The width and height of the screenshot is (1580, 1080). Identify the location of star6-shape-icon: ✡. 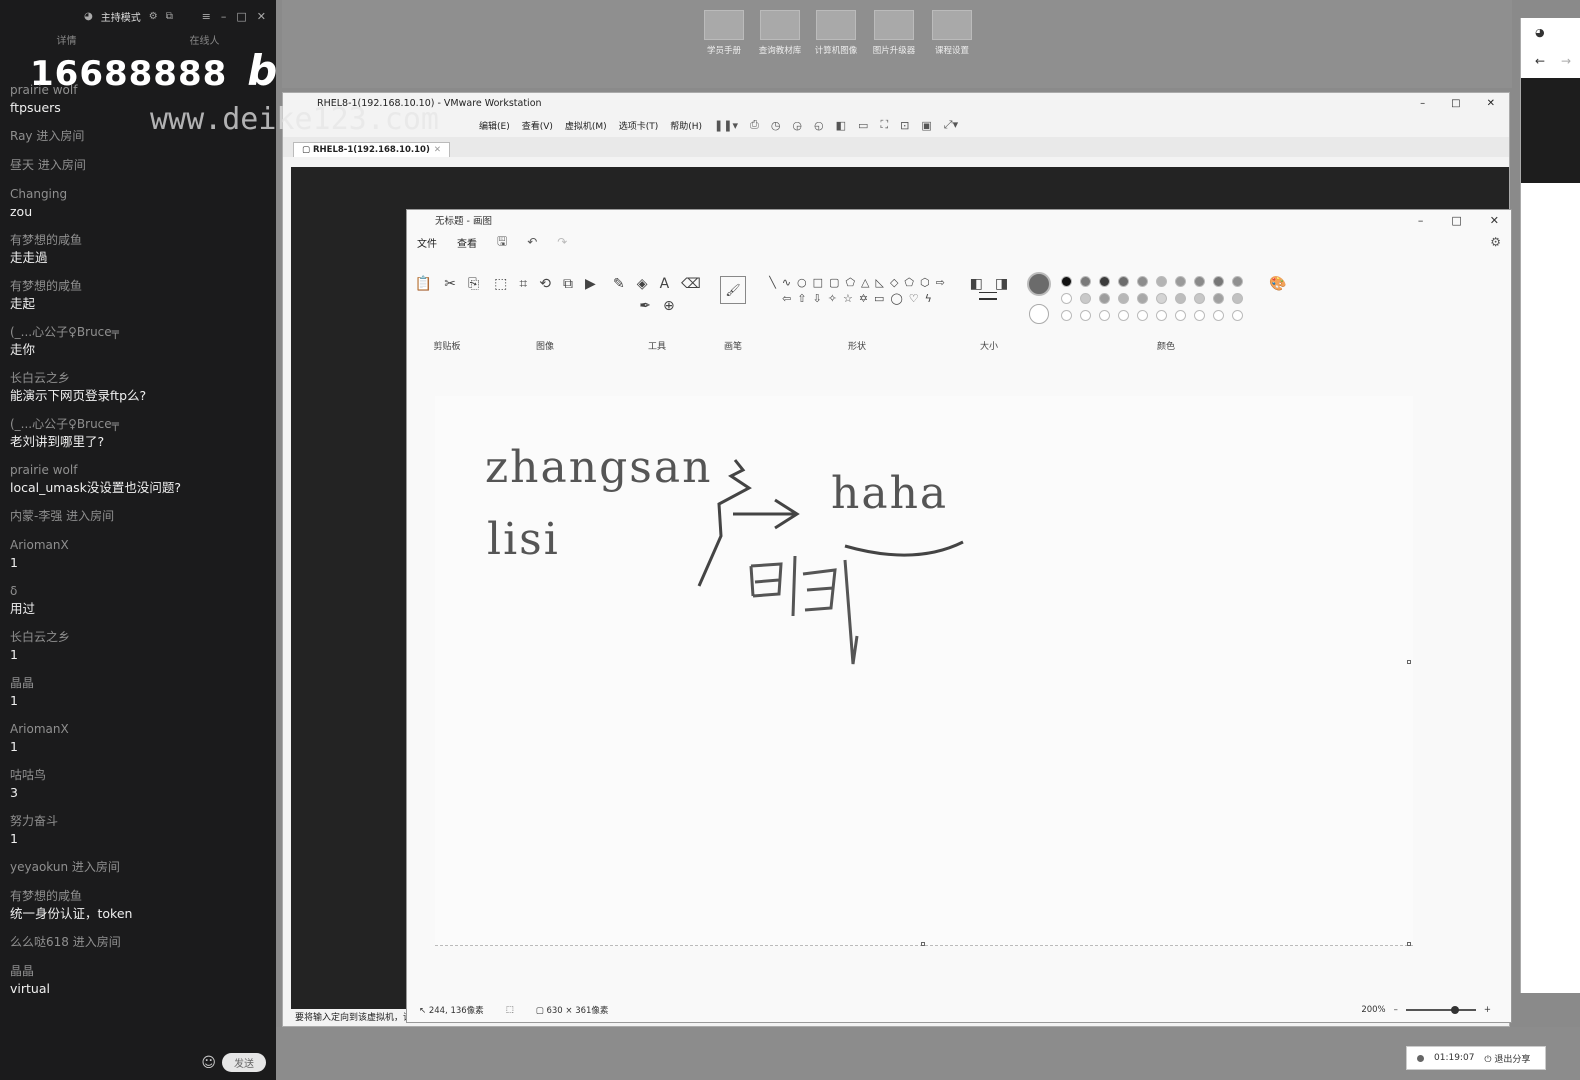
(863, 298).